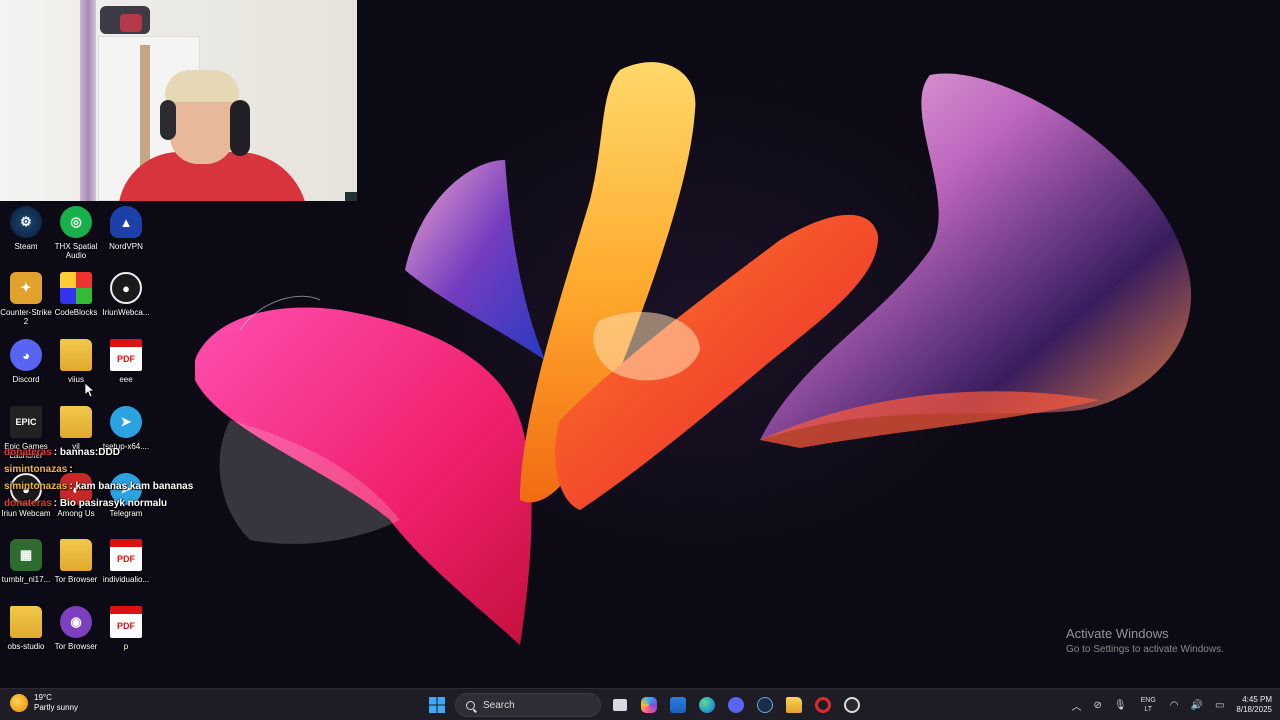 This screenshot has width=1280, height=720. What do you see at coordinates (90, 390) in the screenshot?
I see `mouse-cursor-icon` at bounding box center [90, 390].